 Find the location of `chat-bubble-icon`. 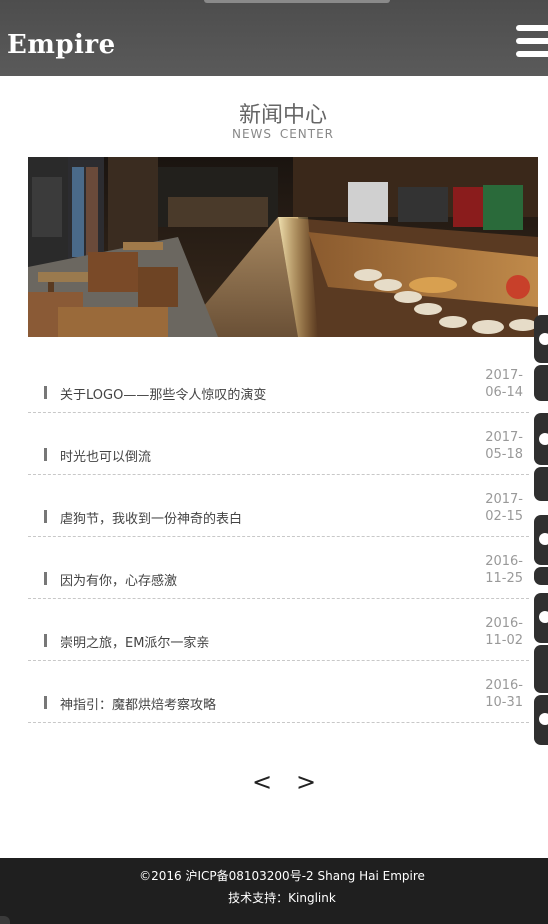

chat-bubble-icon is located at coordinates (543, 719).